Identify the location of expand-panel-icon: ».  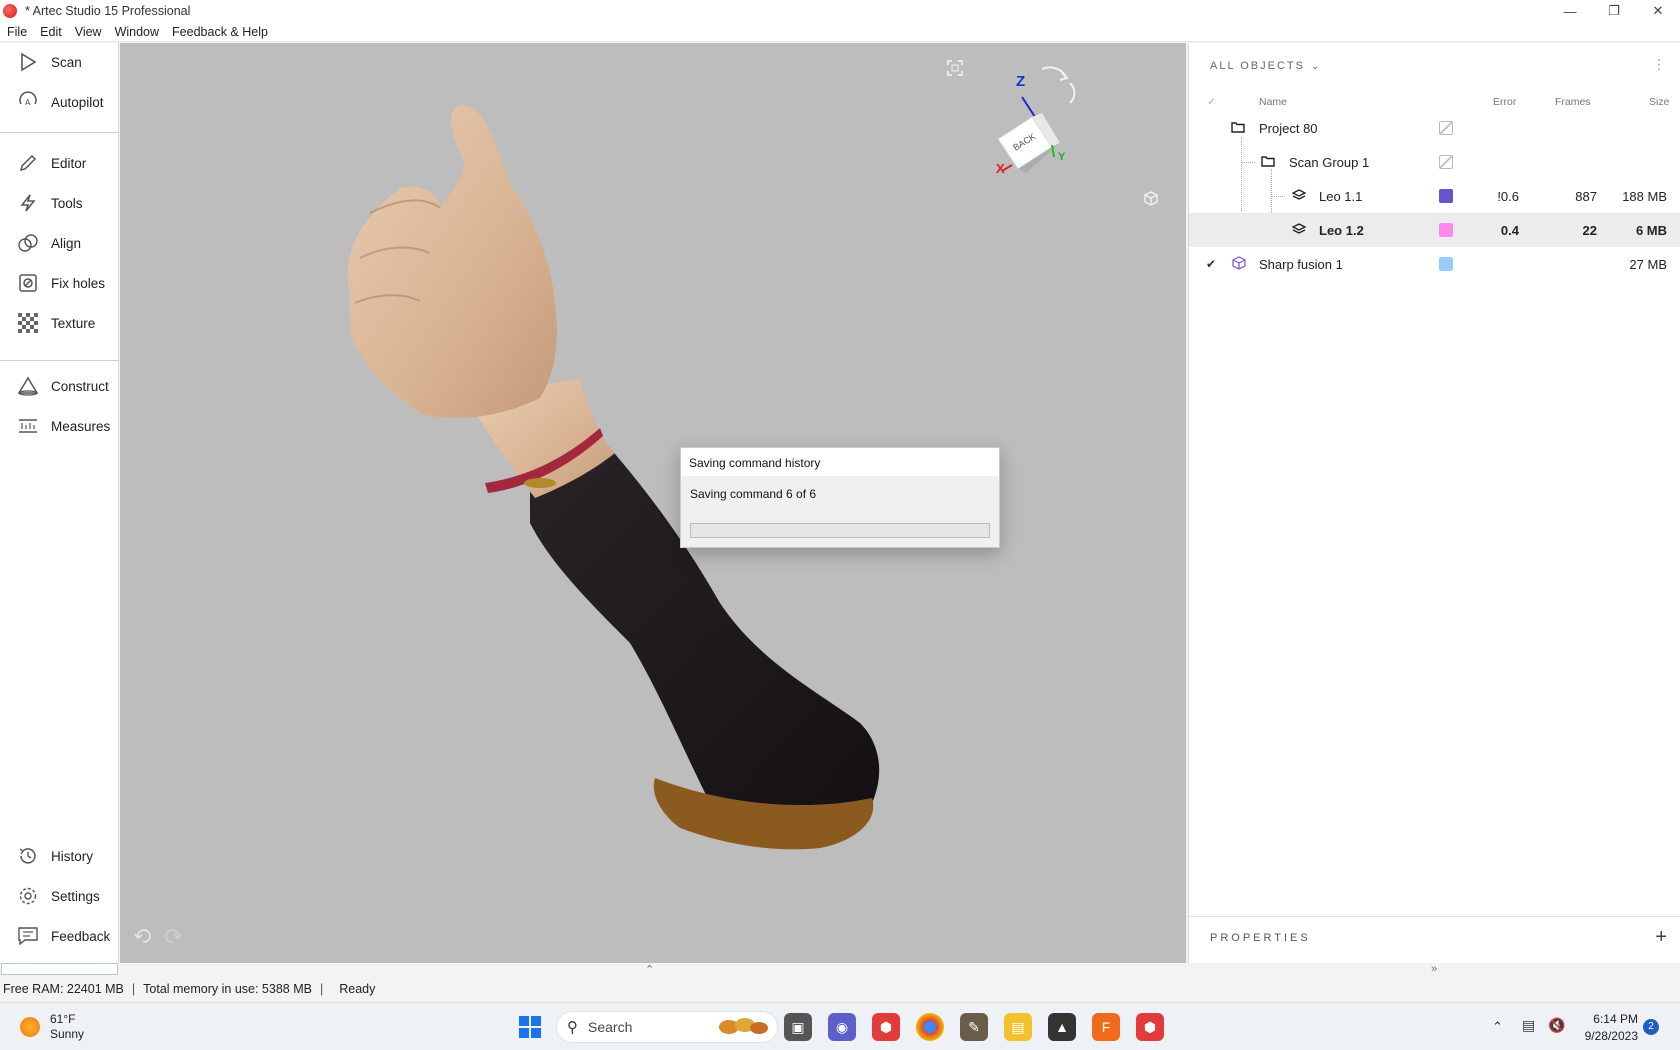
(1434, 969).